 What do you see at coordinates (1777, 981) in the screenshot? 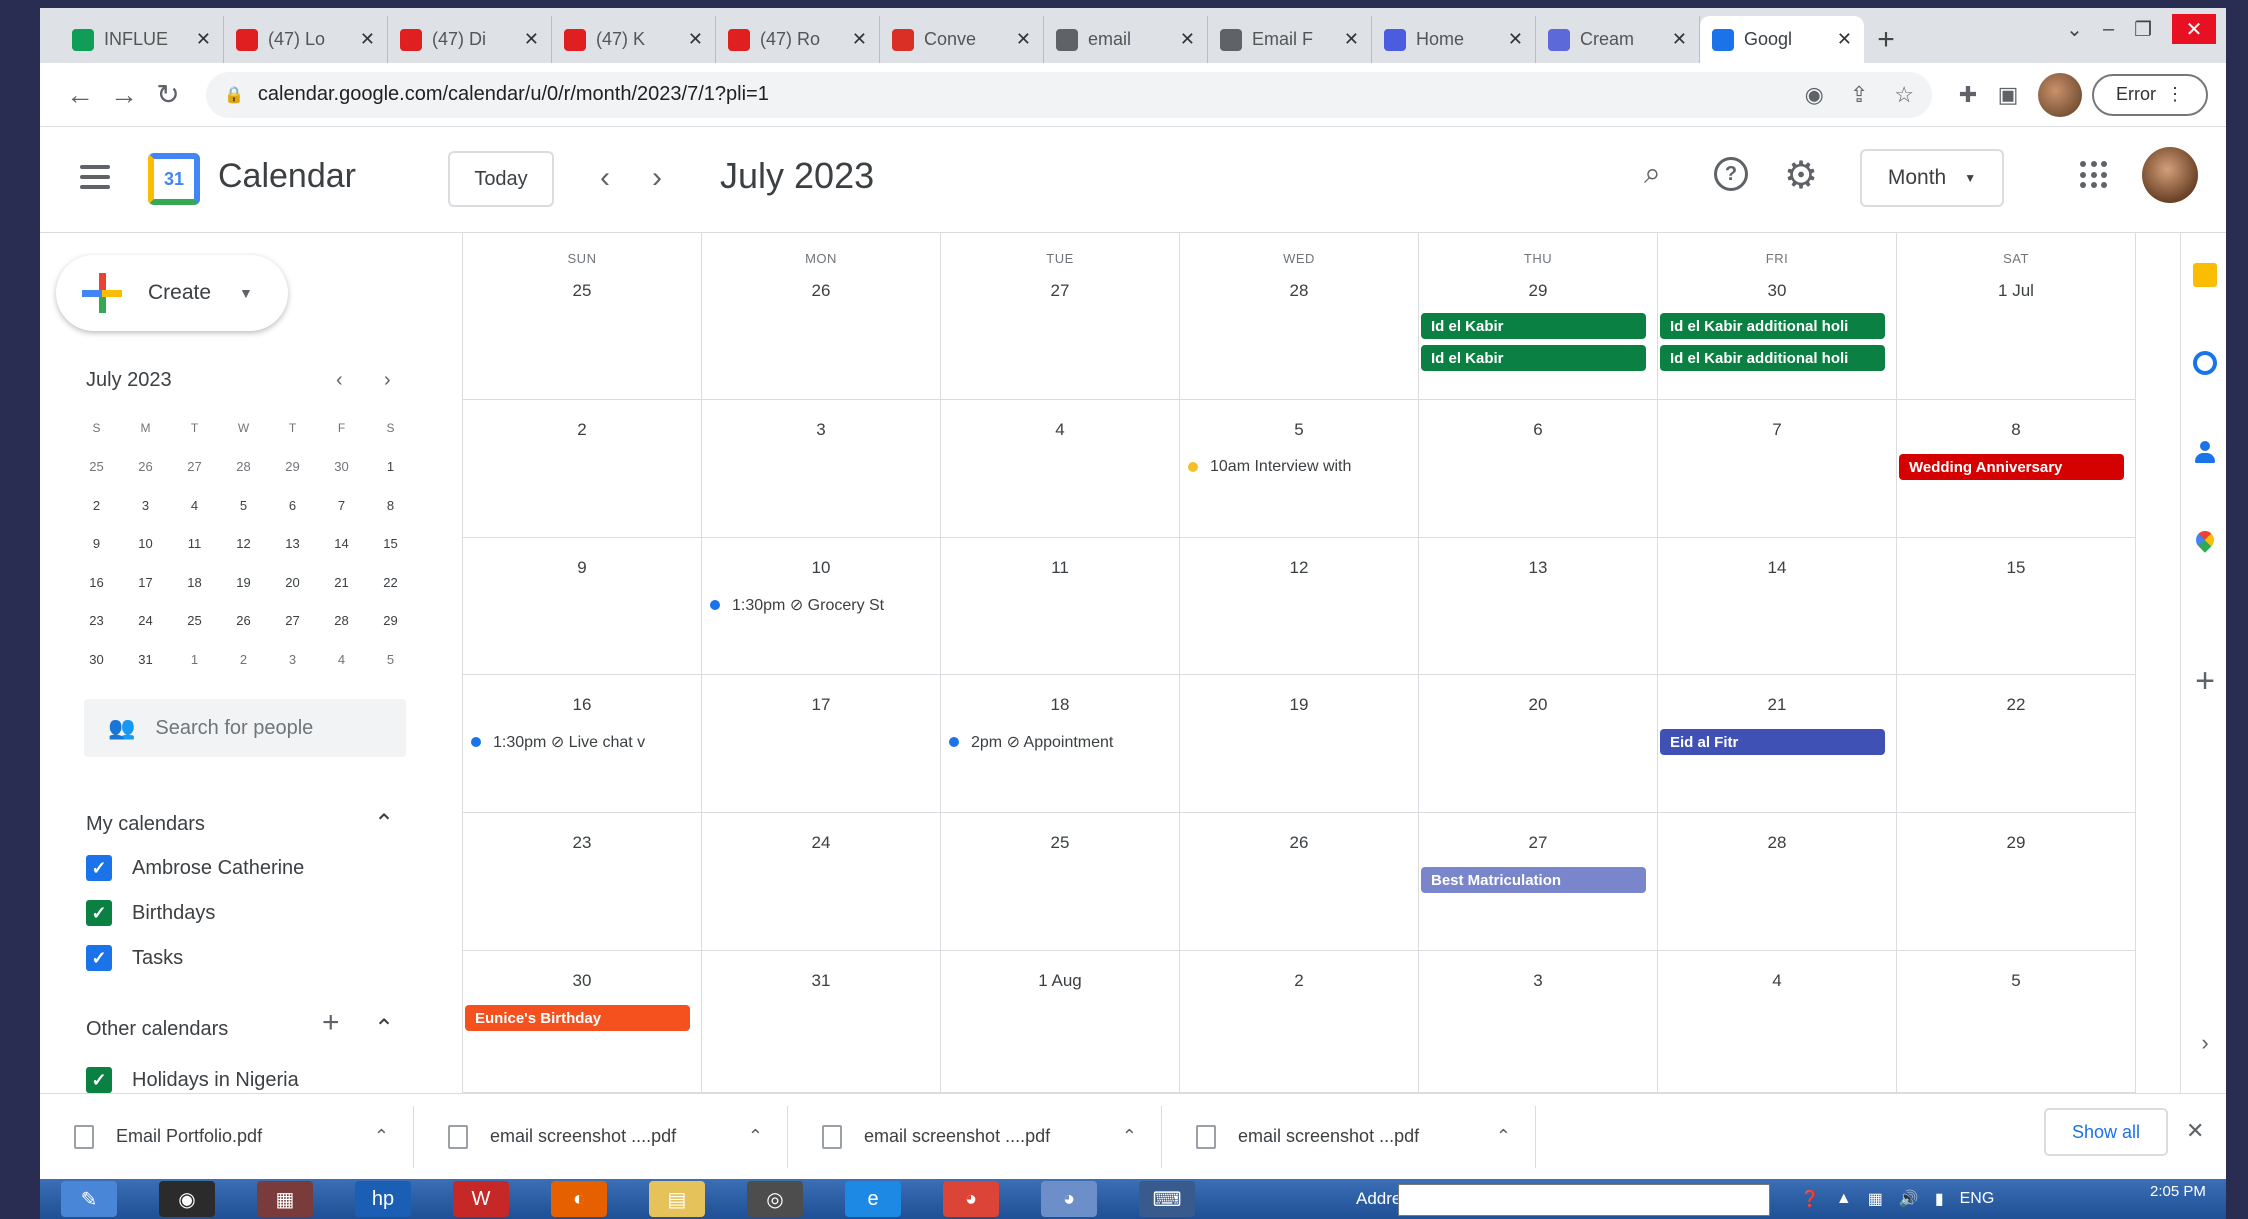
I see `day-number: 4` at bounding box center [1777, 981].